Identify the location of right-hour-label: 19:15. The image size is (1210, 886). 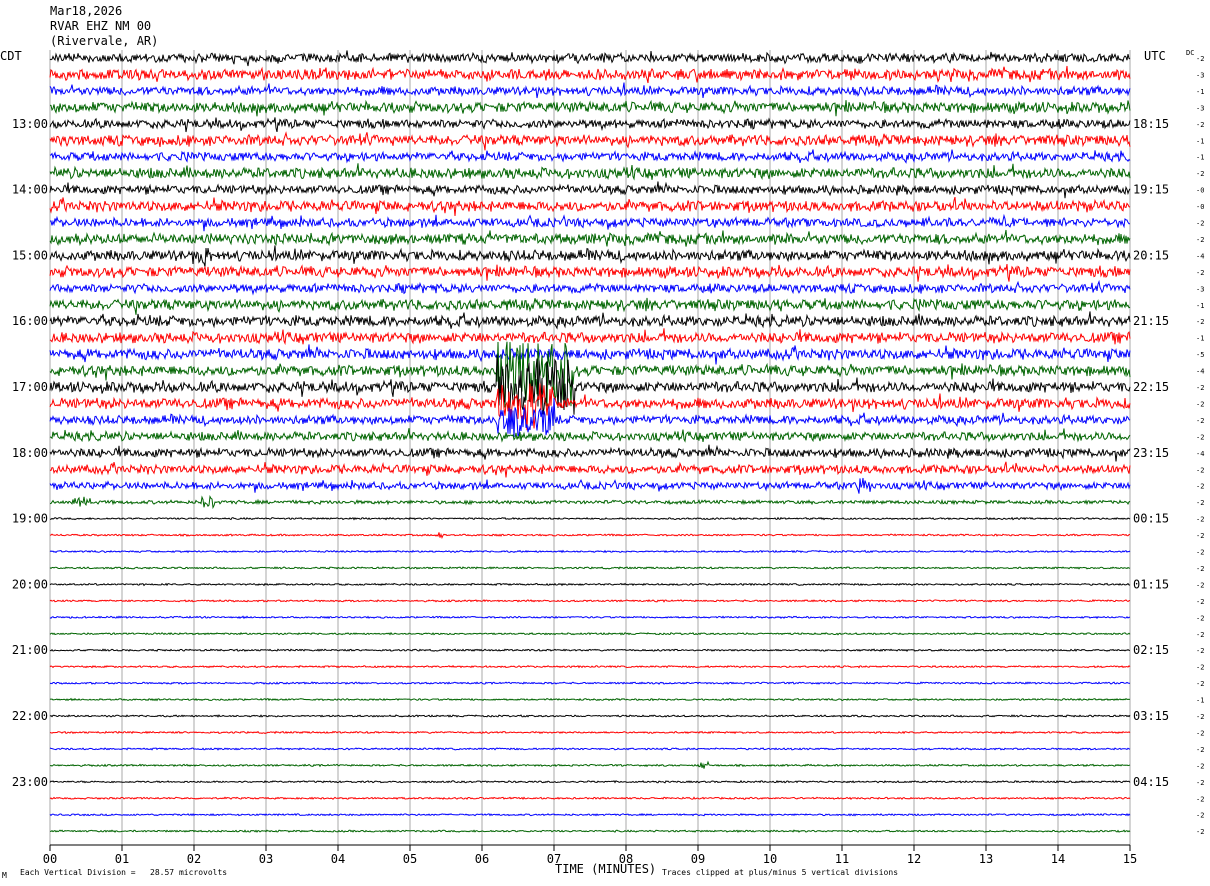
(1151, 190).